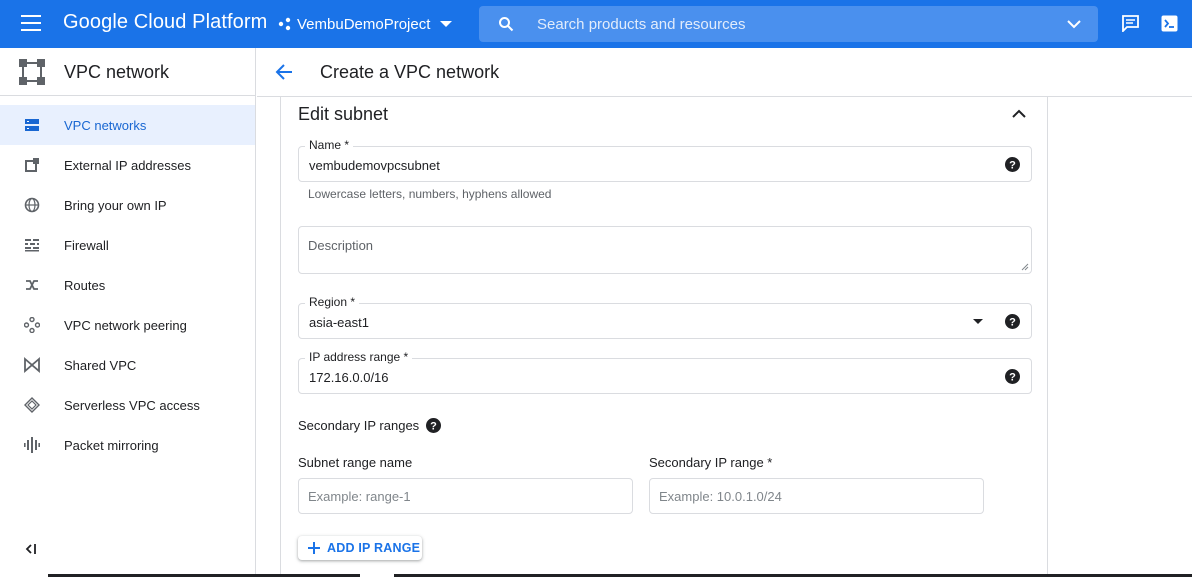  What do you see at coordinates (165, 22) in the screenshot?
I see `brand-title: Google Cloud Platform` at bounding box center [165, 22].